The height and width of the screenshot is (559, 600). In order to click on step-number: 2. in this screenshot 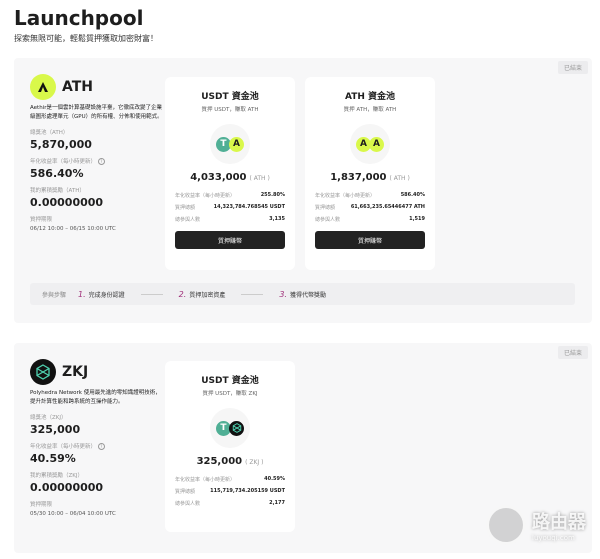, I will do `click(182, 294)`.